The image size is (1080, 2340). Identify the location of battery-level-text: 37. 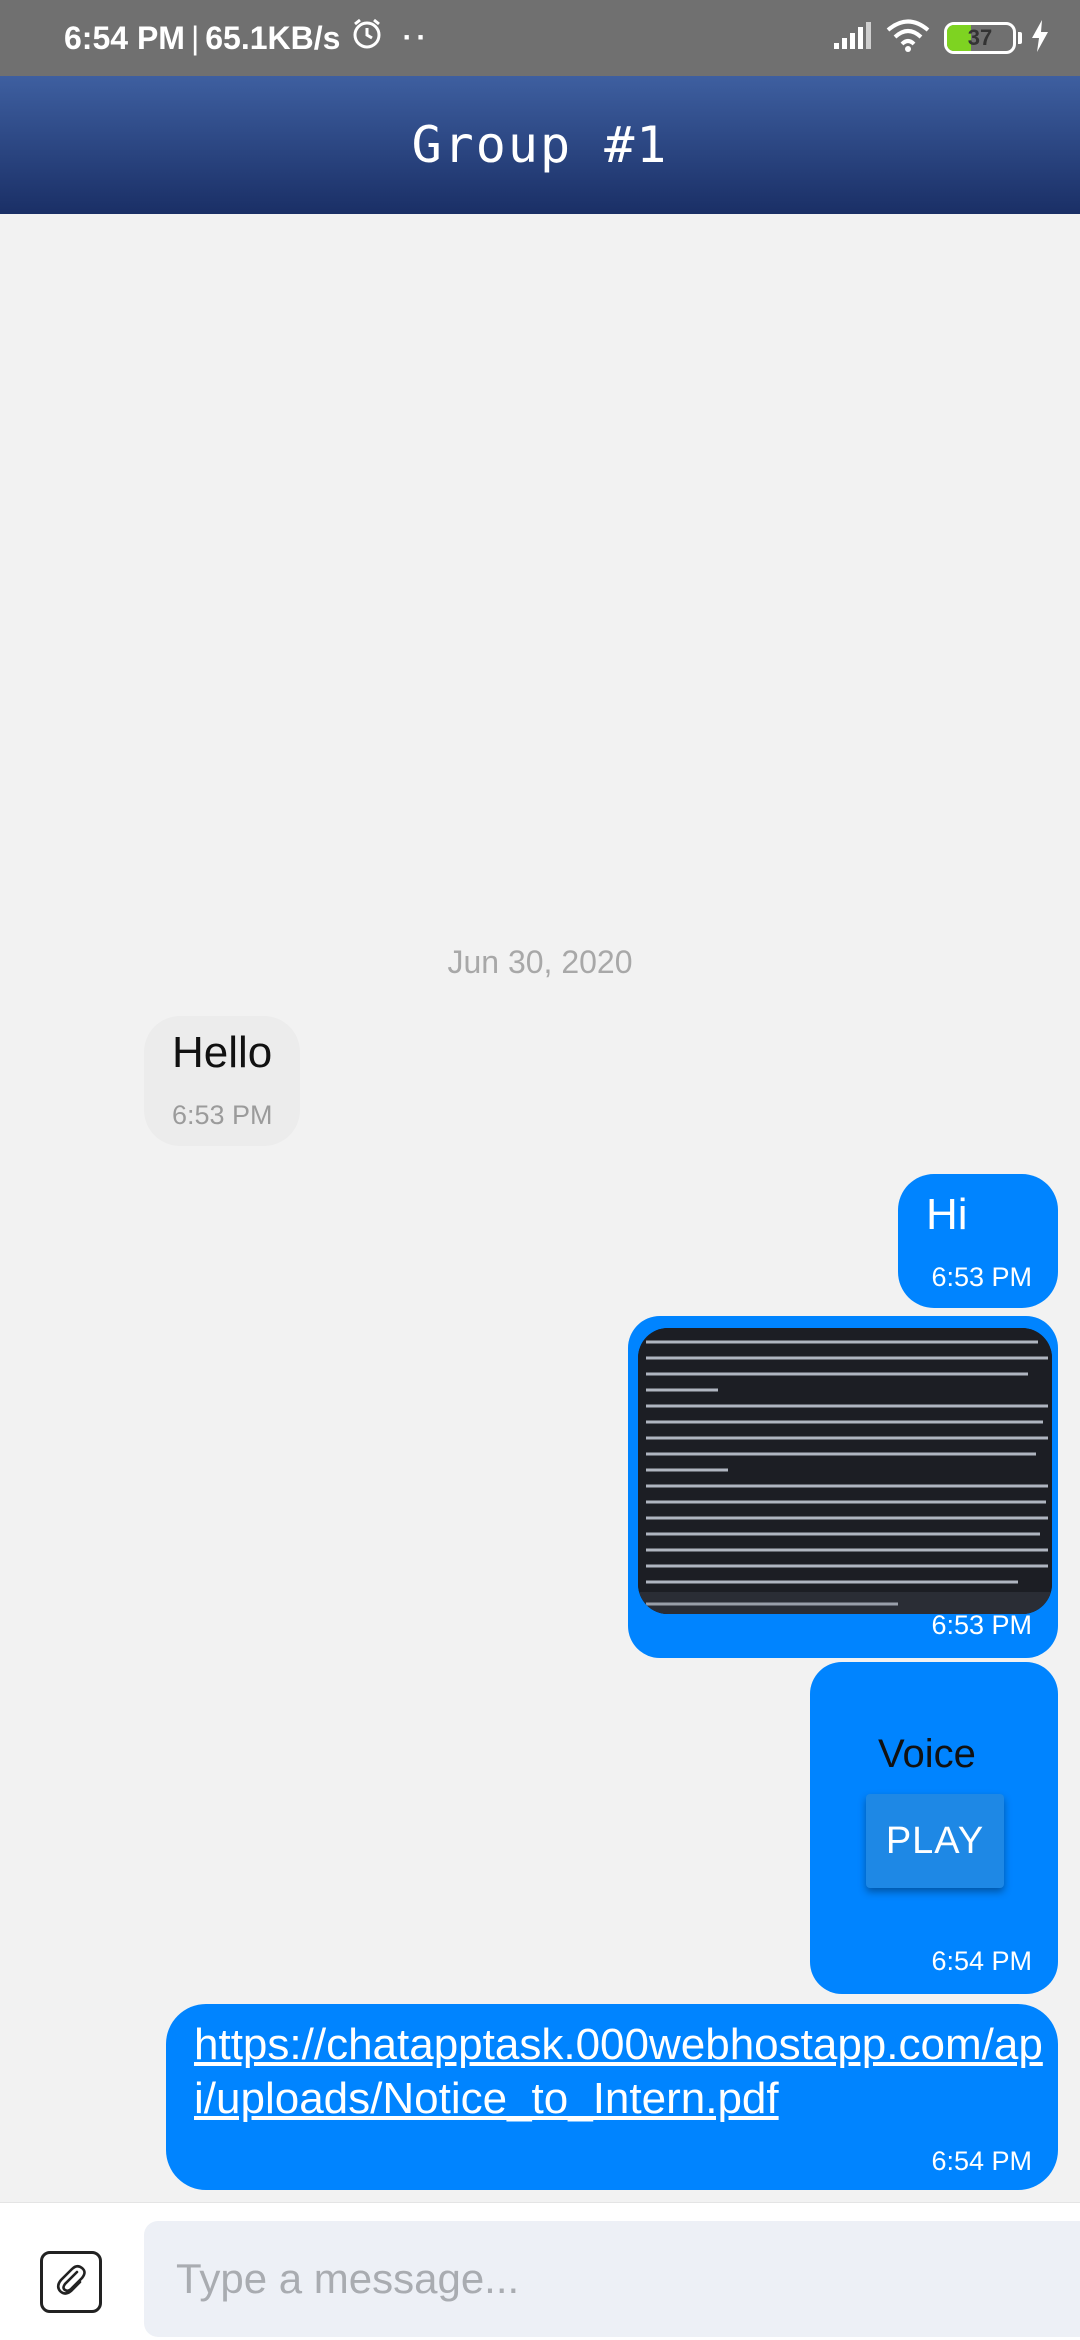
(980, 37).